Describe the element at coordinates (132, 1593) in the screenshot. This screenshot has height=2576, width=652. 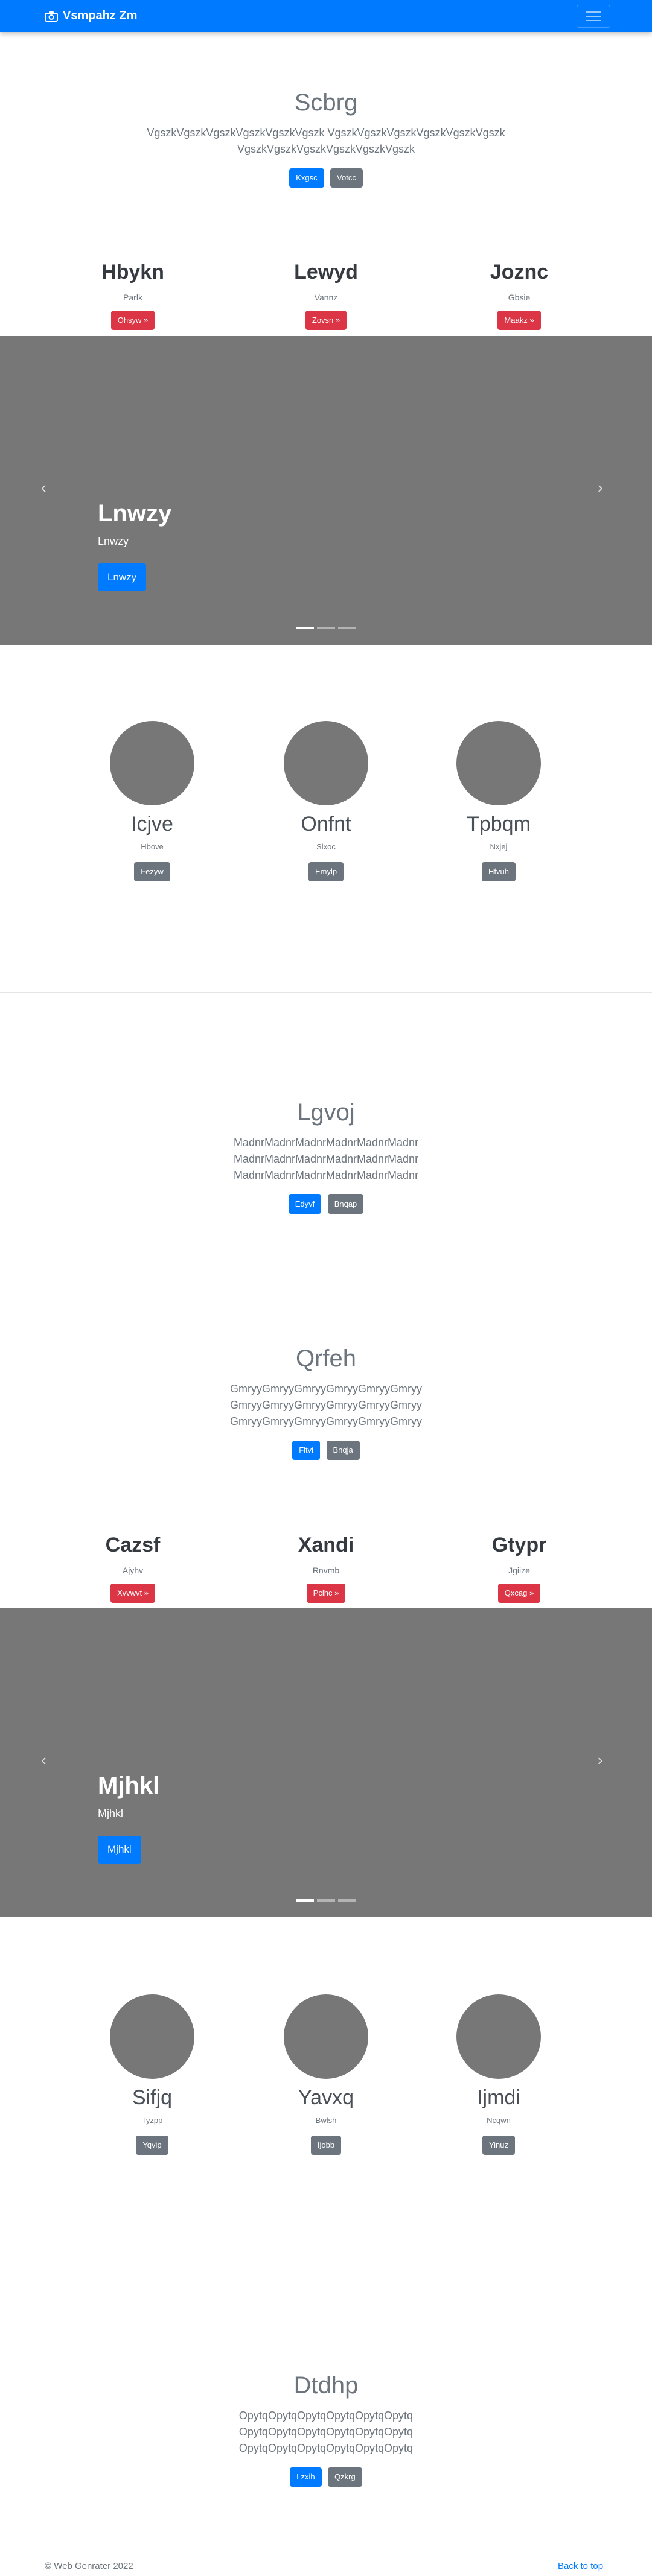
I see `column-button: Xvvwvt »` at that location.